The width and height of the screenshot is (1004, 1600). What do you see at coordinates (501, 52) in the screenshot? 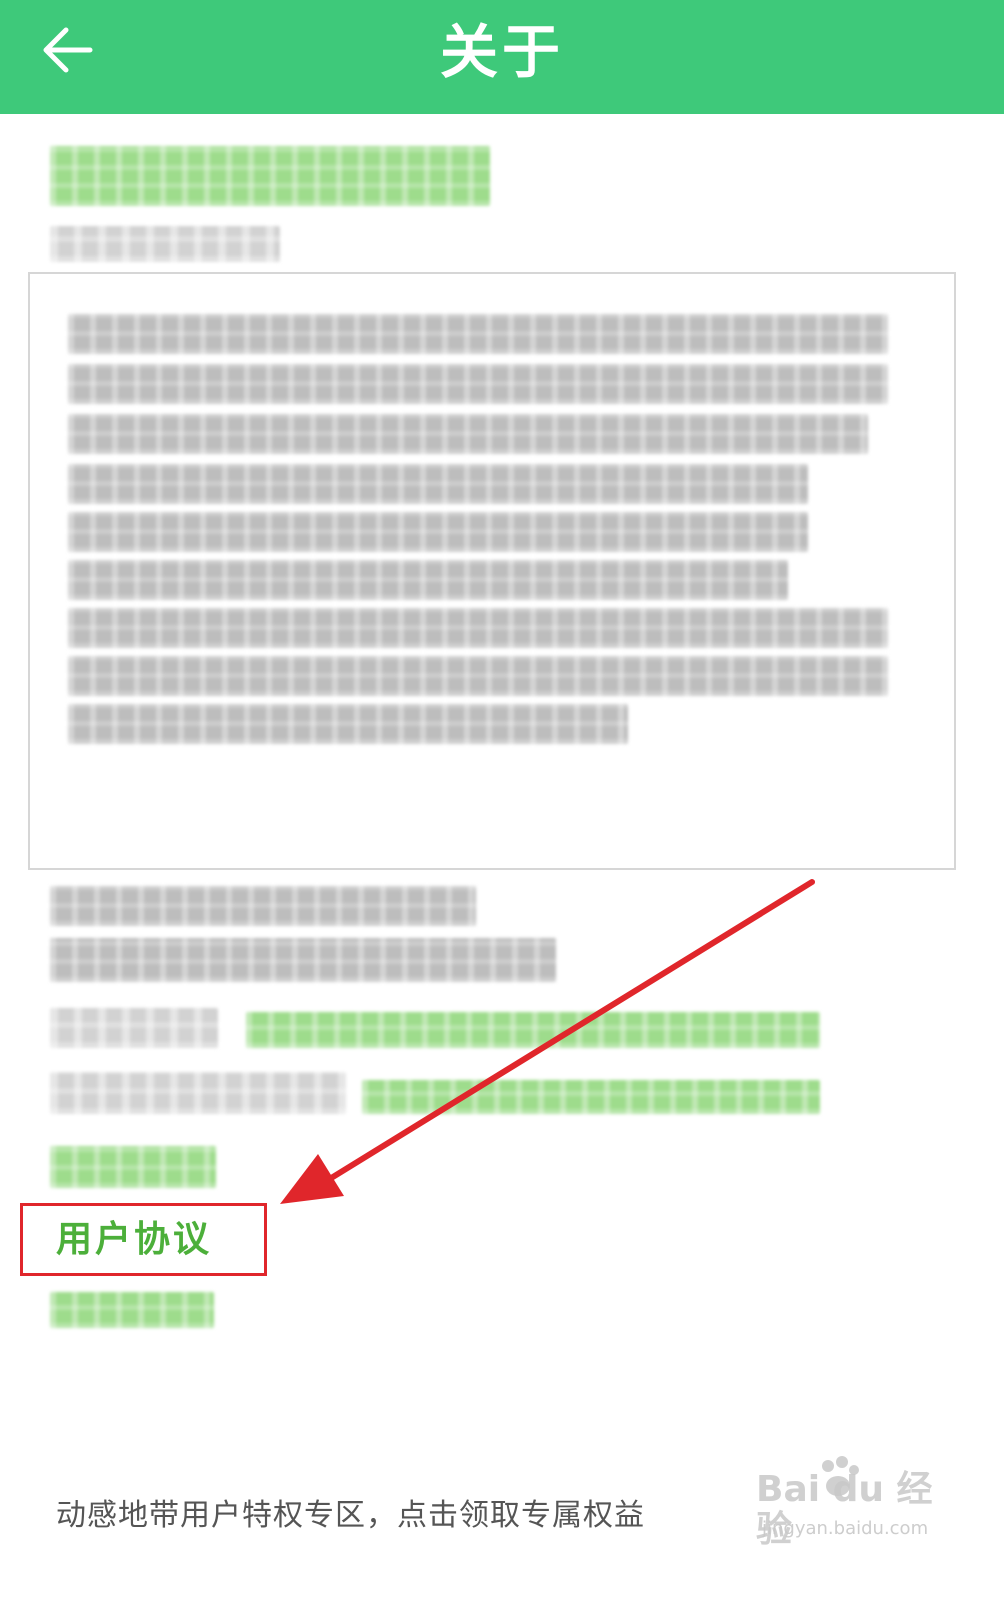
I see `page-title: 关于` at bounding box center [501, 52].